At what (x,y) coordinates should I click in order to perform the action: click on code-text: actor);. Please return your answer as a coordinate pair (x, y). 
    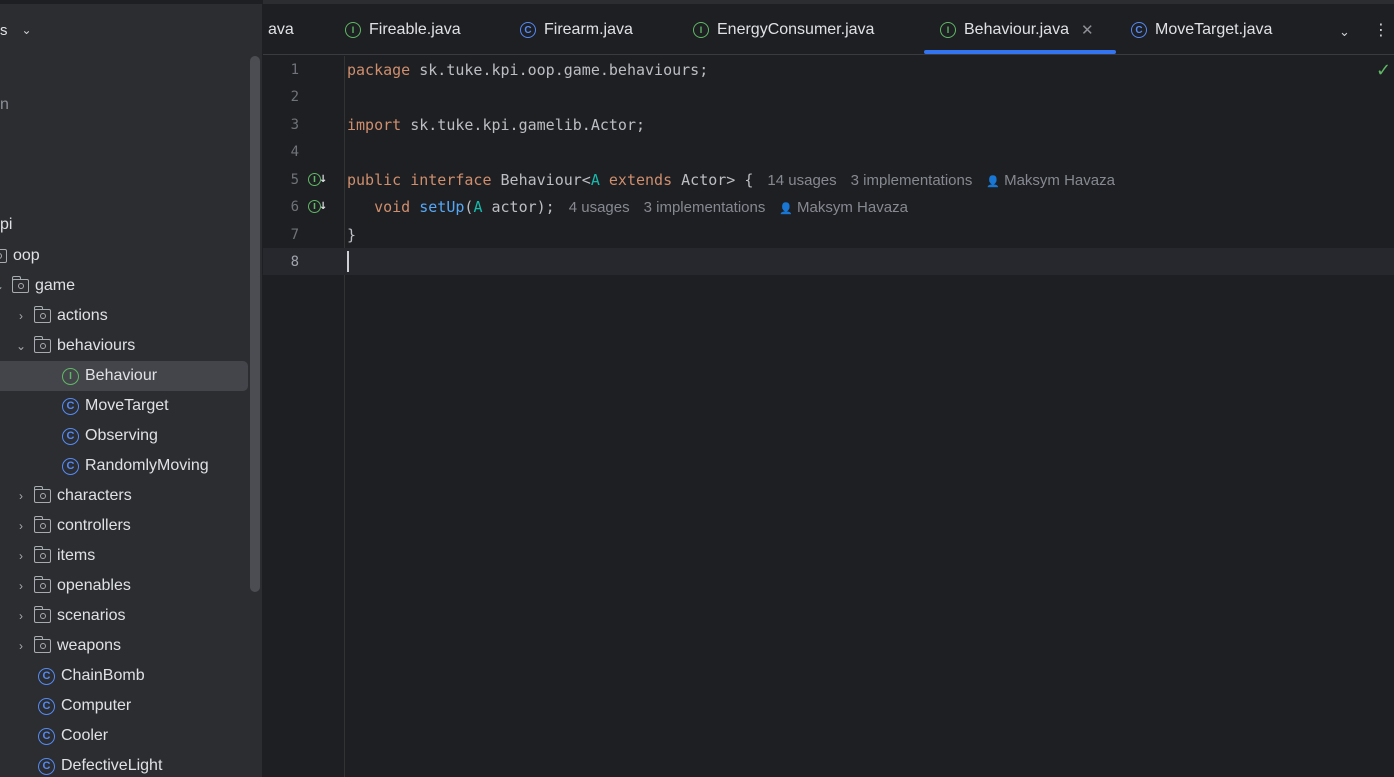
    Looking at the image, I should click on (518, 207).